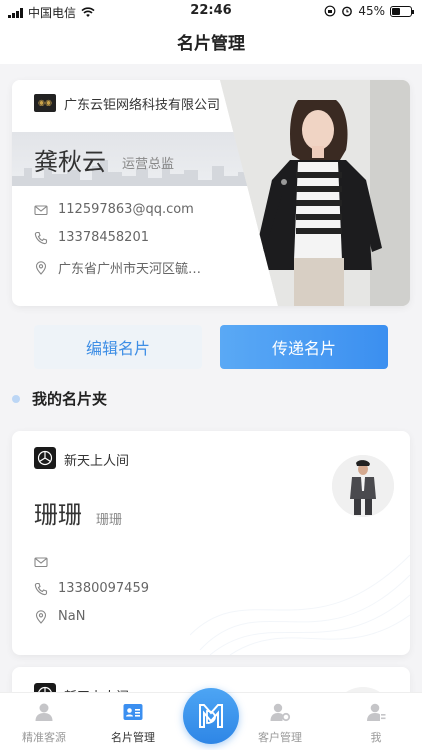 The image size is (422, 750). I want to click on battery-percent: 45%, so click(371, 11).